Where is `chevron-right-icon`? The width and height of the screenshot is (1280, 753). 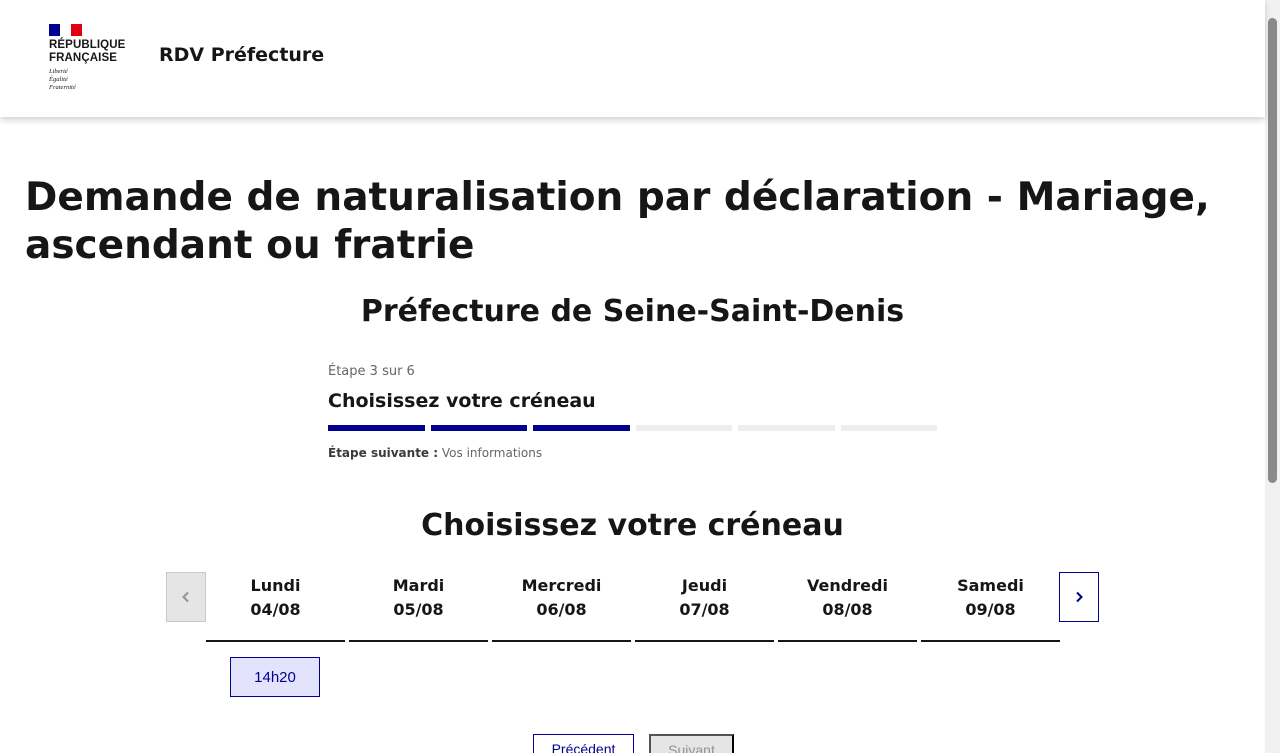
chevron-right-icon is located at coordinates (1079, 597).